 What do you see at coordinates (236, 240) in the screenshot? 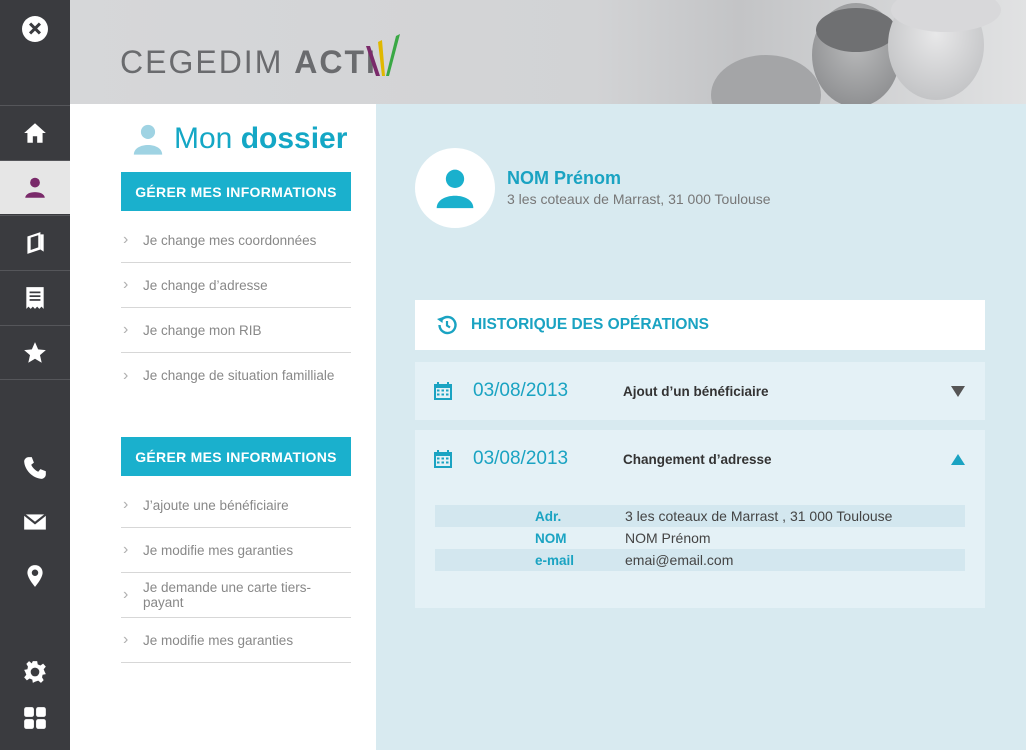
I see `menu-item-change-coordinates: › Je change mes coordonnées` at bounding box center [236, 240].